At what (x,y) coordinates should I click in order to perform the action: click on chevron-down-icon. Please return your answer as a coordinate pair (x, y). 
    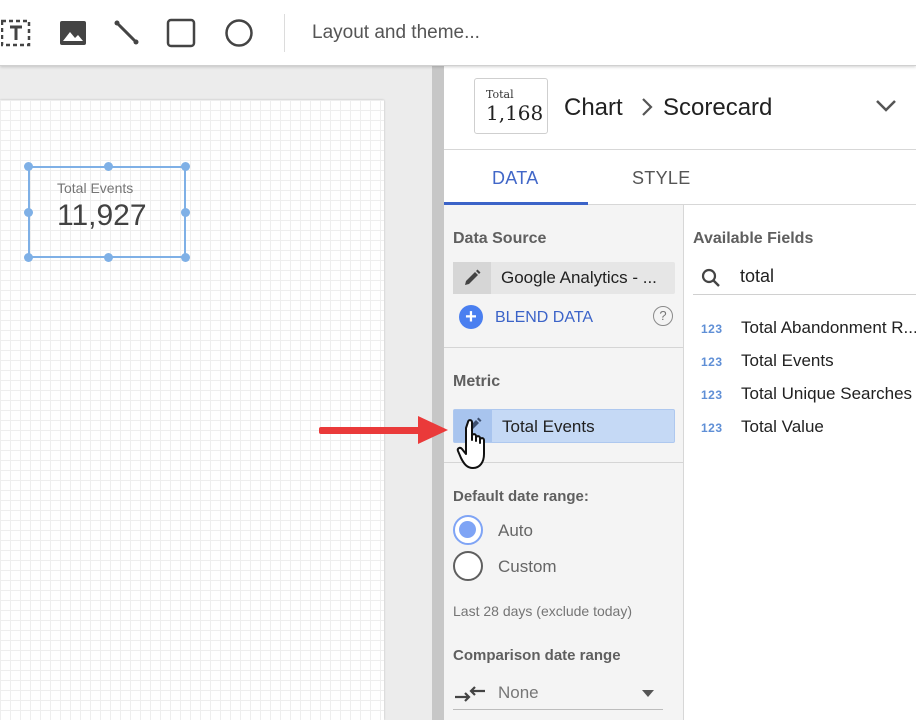
    Looking at the image, I should click on (886, 108).